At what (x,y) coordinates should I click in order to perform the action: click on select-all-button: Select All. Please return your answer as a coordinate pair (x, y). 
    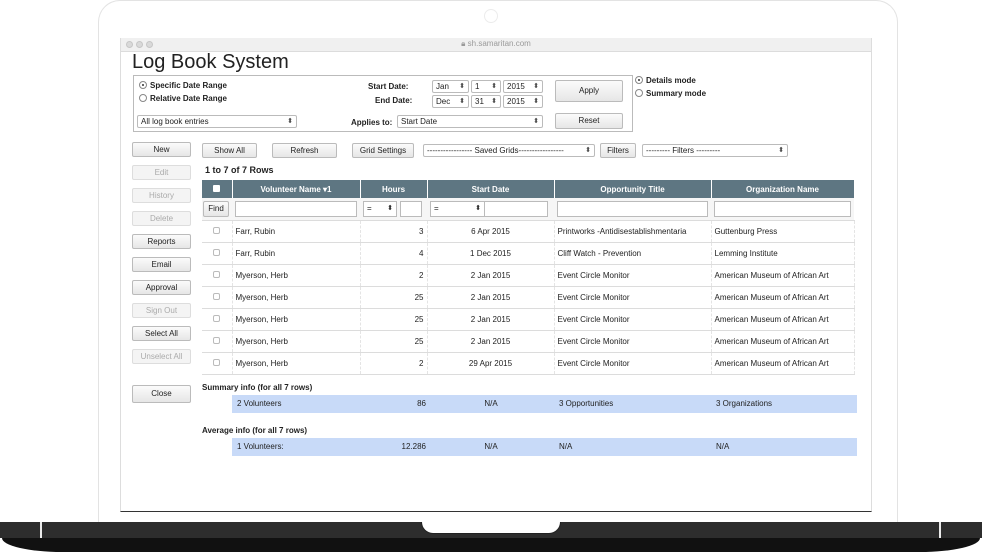
    Looking at the image, I should click on (161, 333).